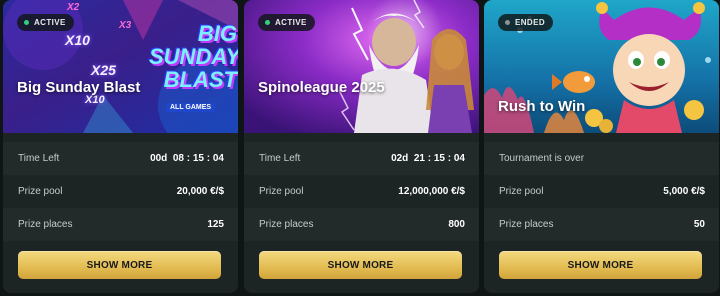  I want to click on prize-pool-row: Prize pool 20,000 €/$, so click(120, 191).